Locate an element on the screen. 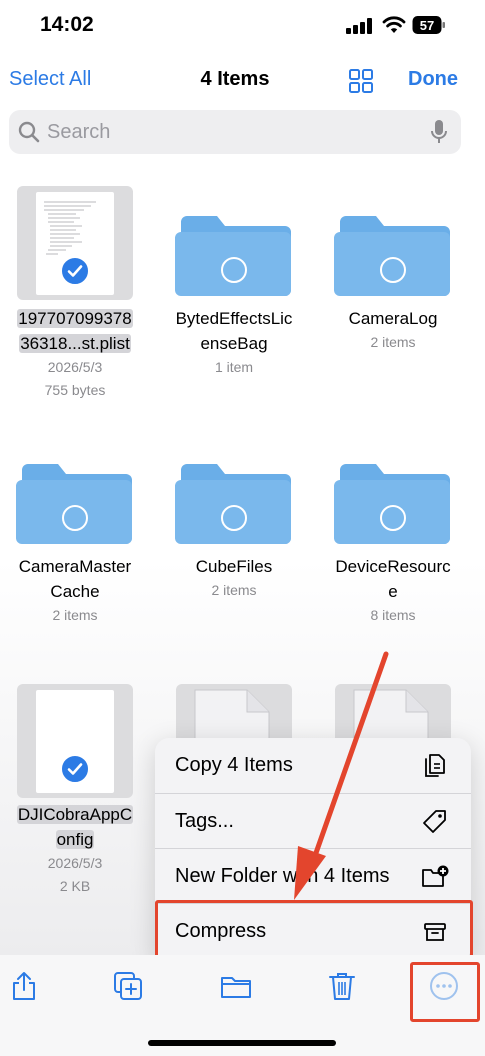 This screenshot has height=1056, width=485. battery-level: 57 is located at coordinates (427, 25).